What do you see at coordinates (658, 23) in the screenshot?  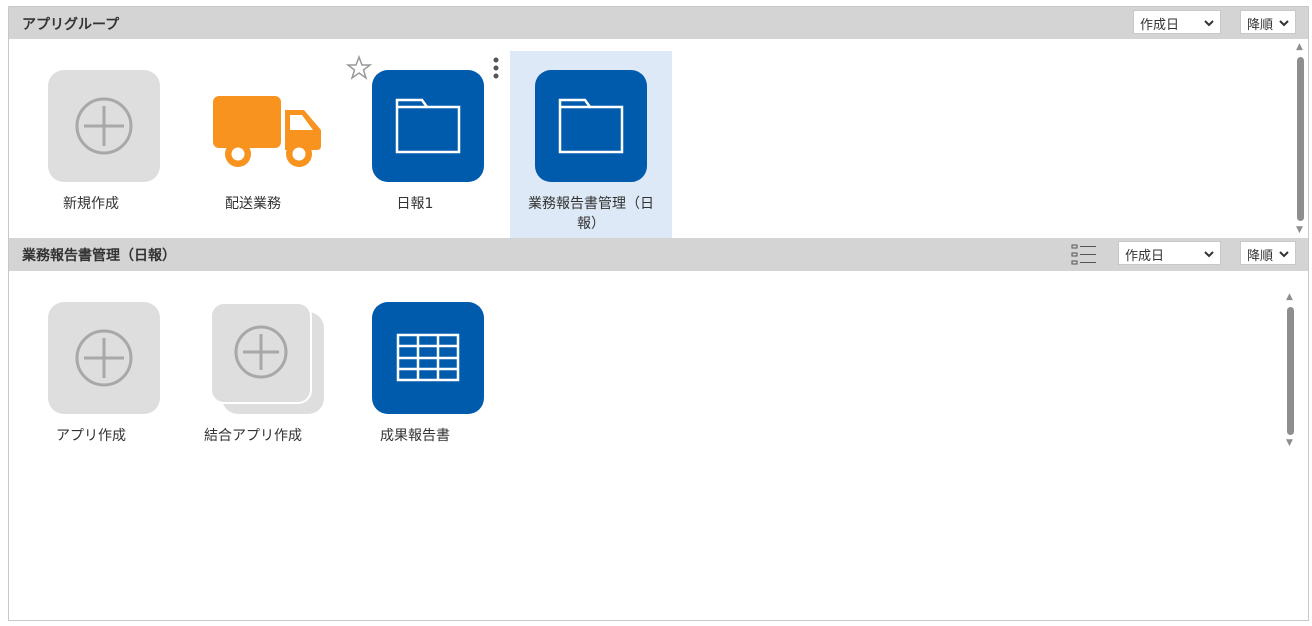 I see `app-group-header: アプリグループ 作成日 降順` at bounding box center [658, 23].